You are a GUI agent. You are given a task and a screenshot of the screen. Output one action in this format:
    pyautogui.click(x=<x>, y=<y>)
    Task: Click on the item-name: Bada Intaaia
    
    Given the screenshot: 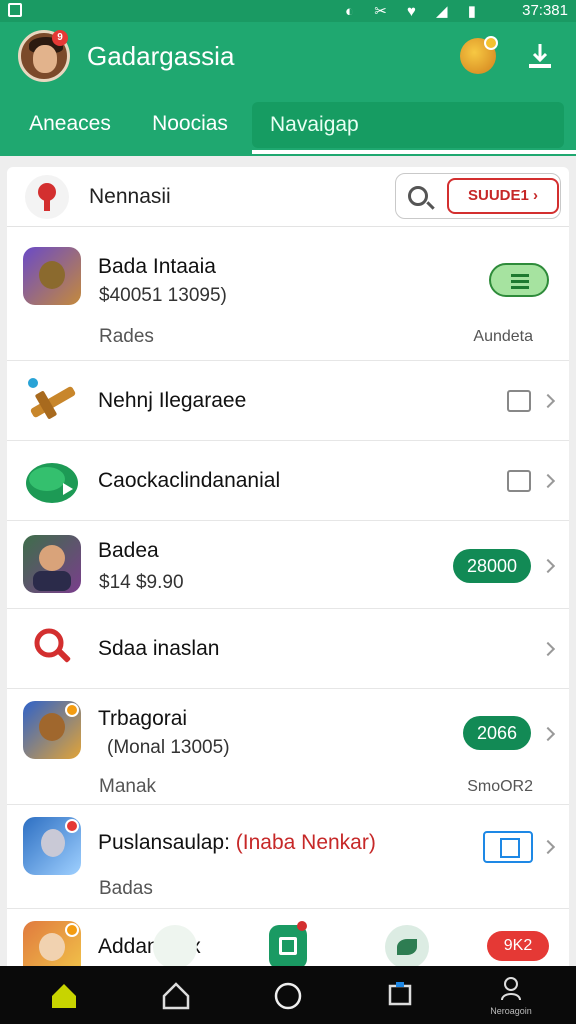 What is the action you would take?
    pyautogui.click(x=157, y=266)
    